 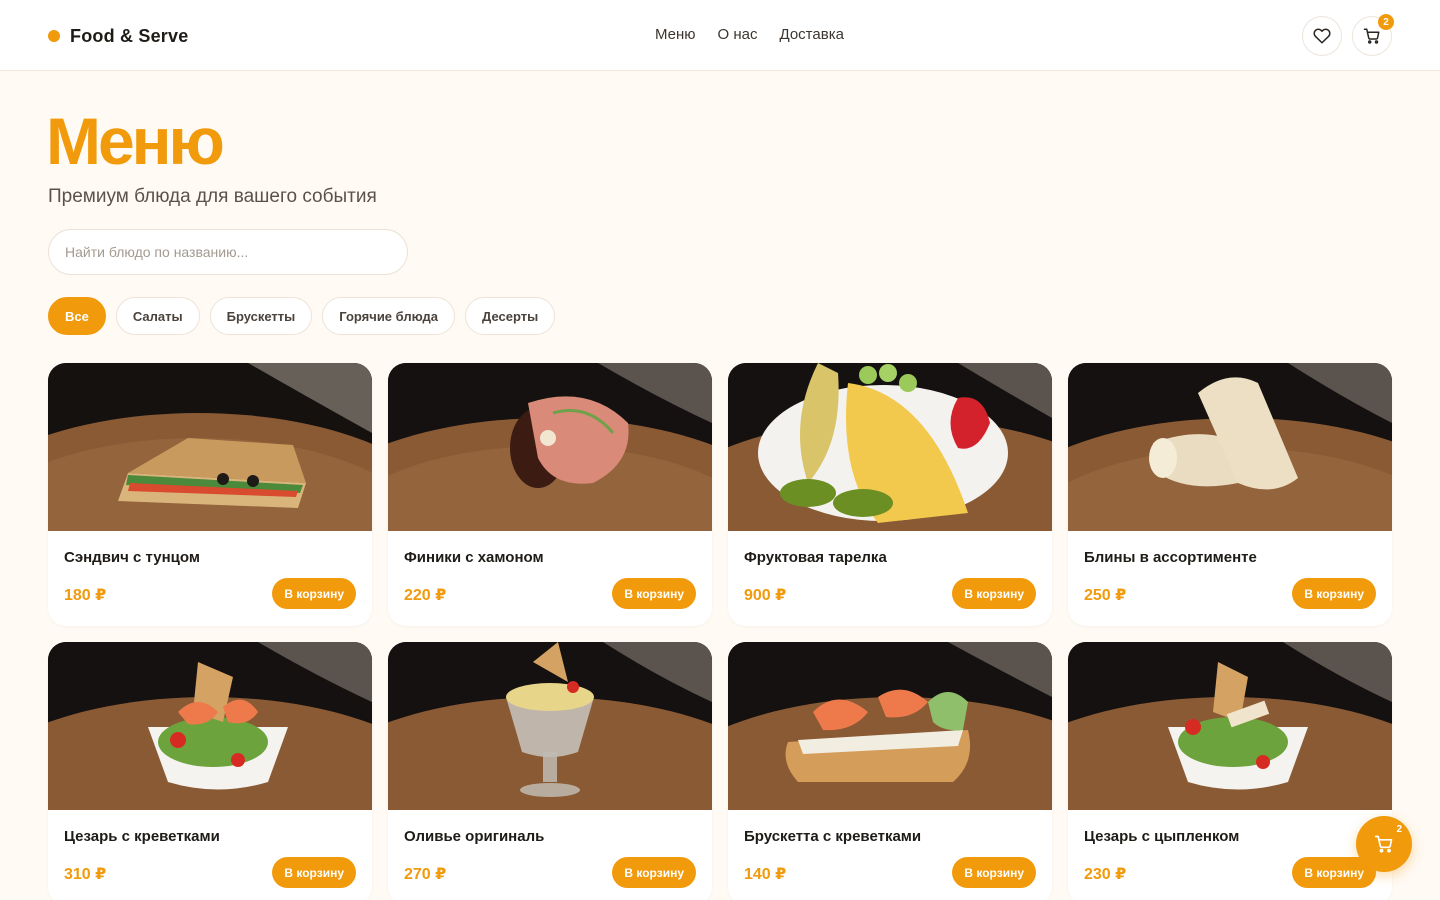 I want to click on product-card: Блины в ассортименте 250 ₽ В корзину, so click(x=1230, y=494).